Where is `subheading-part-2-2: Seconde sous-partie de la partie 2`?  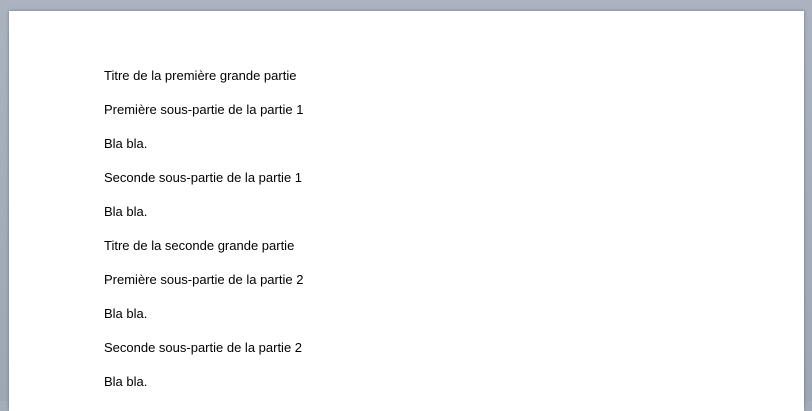
subheading-part-2-2: Seconde sous-partie de la partie 2 is located at coordinates (203, 348).